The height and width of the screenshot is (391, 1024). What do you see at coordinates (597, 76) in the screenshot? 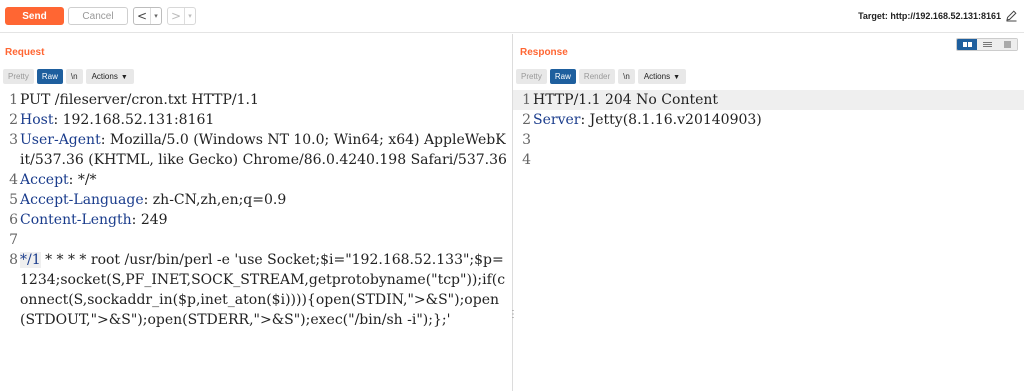
I see `tab-render: Render` at bounding box center [597, 76].